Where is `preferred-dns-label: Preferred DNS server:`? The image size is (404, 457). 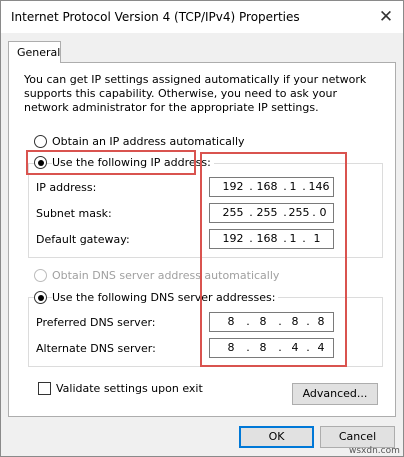
preferred-dns-label: Preferred DNS server: is located at coordinates (96, 322).